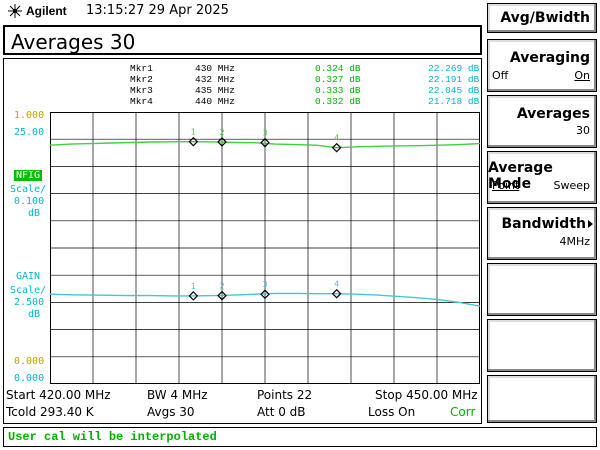 The height and width of the screenshot is (450, 600). What do you see at coordinates (583, 130) in the screenshot?
I see `averages-value: 30` at bounding box center [583, 130].